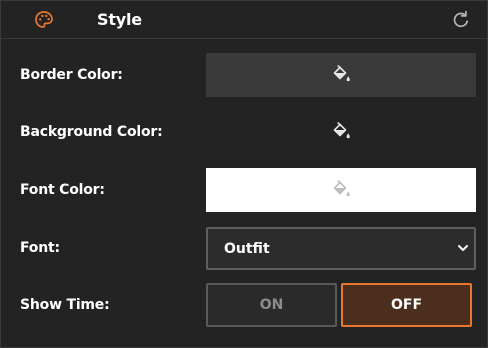 This screenshot has width=488, height=348. I want to click on background-color-swatch, so click(341, 132).